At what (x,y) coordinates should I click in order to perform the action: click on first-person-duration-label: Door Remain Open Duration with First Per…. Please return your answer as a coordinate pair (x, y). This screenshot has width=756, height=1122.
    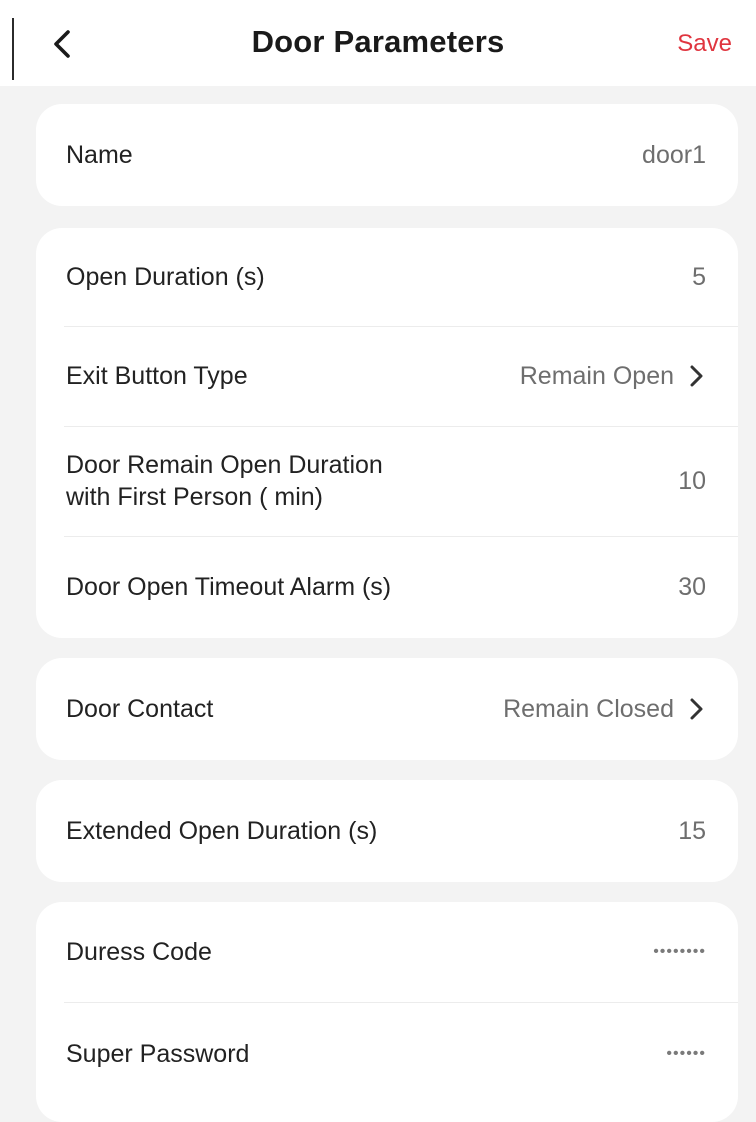
    Looking at the image, I should click on (224, 481).